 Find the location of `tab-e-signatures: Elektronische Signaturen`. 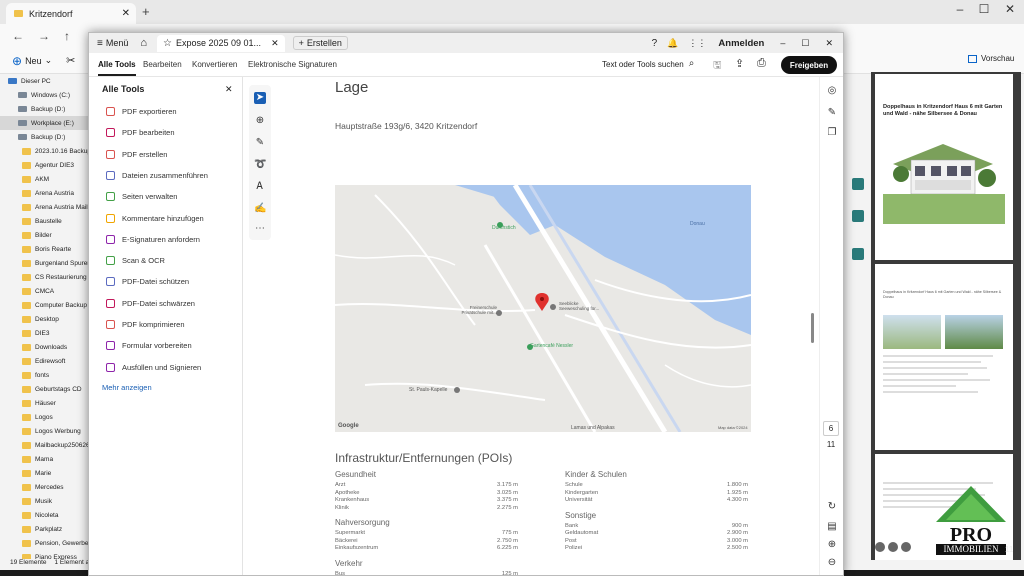

tab-e-signatures: Elektronische Signaturen is located at coordinates (292, 64).